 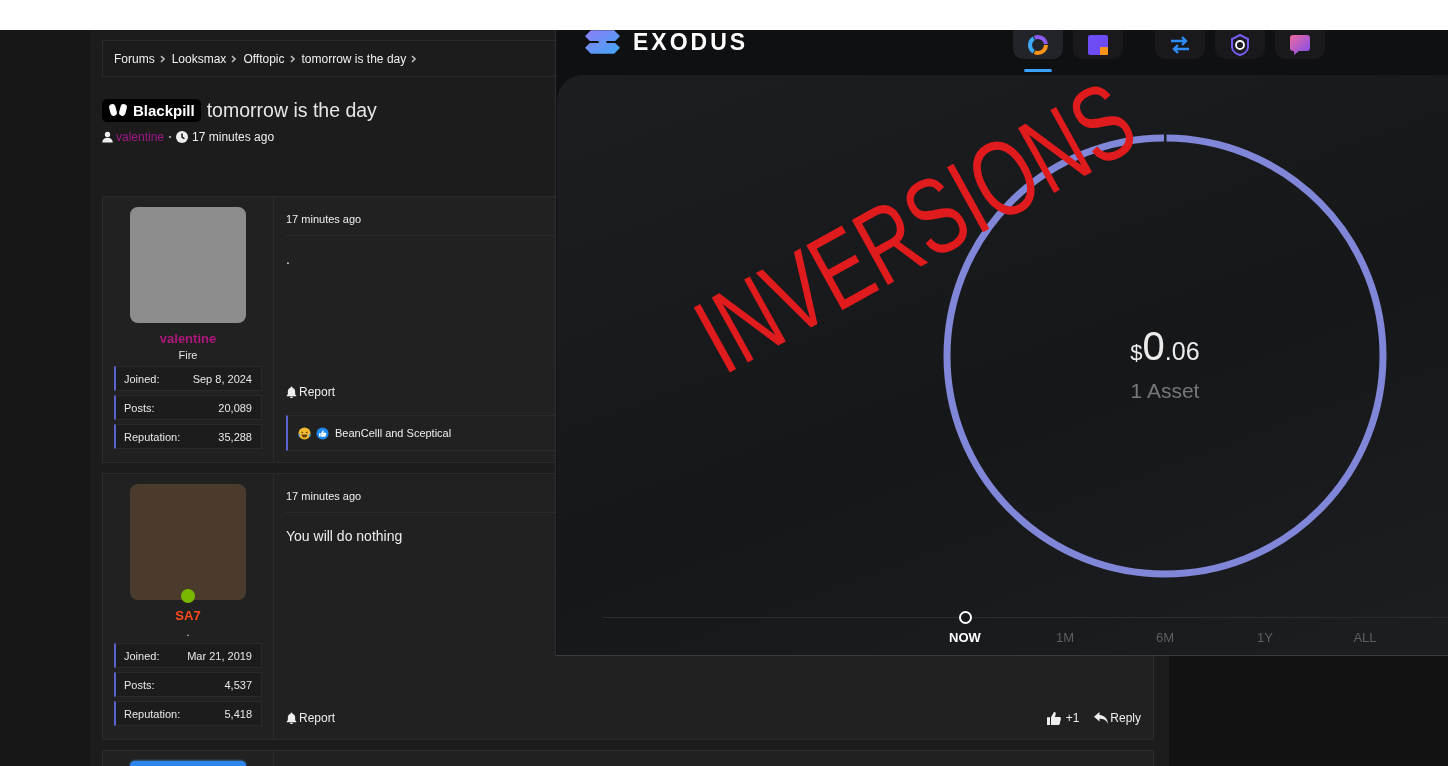 What do you see at coordinates (264, 58) in the screenshot?
I see `breadcrumb-link: Offtopic` at bounding box center [264, 58].